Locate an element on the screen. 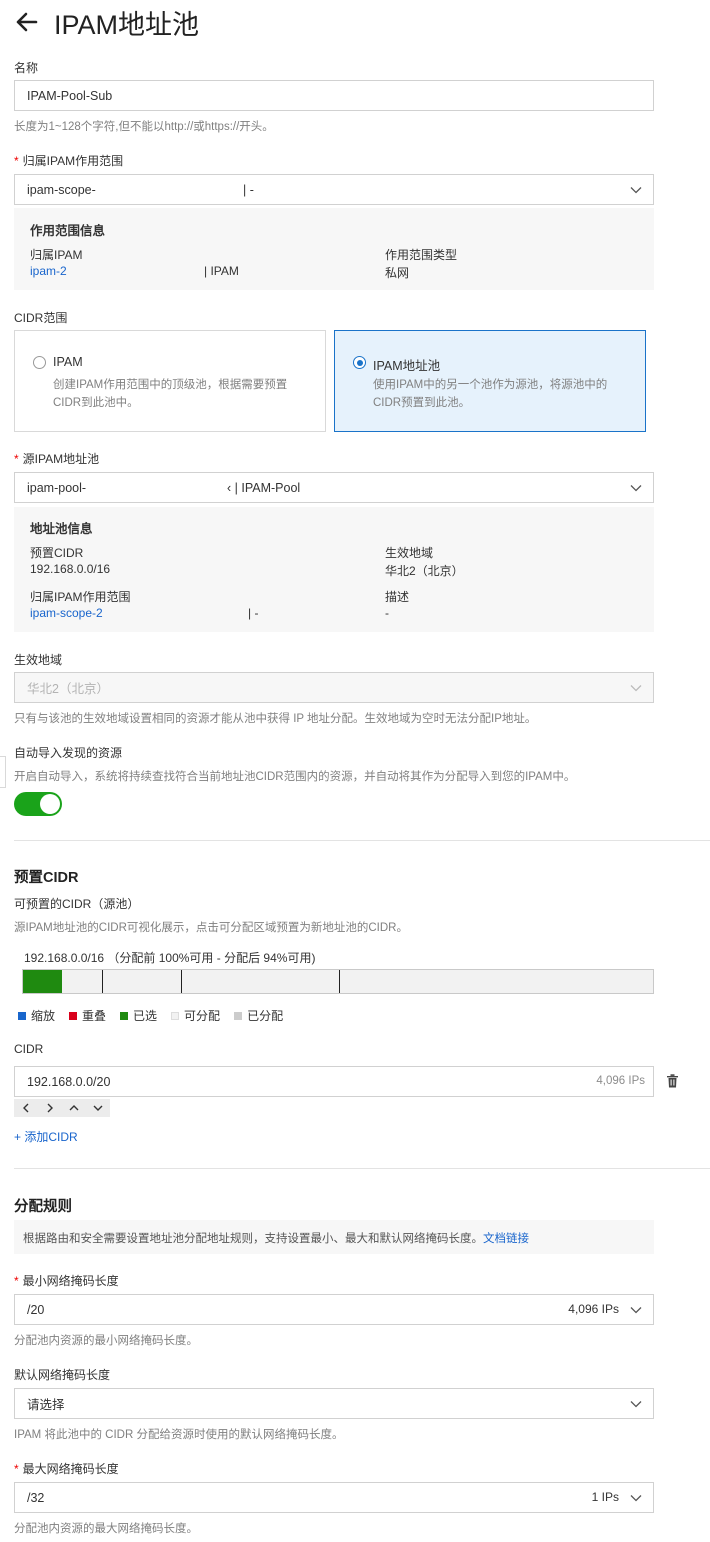  scope-select-value: ipam-scope- is located at coordinates (61, 189).